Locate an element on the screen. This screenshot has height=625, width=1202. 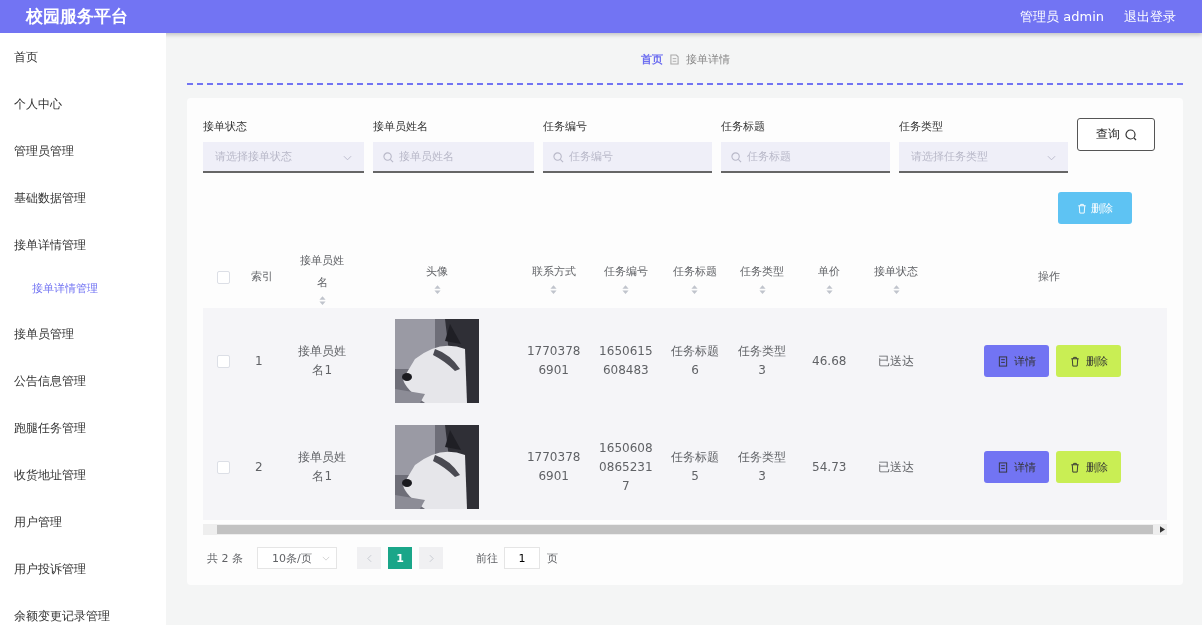
query-button: 查询 is located at coordinates (1116, 134).